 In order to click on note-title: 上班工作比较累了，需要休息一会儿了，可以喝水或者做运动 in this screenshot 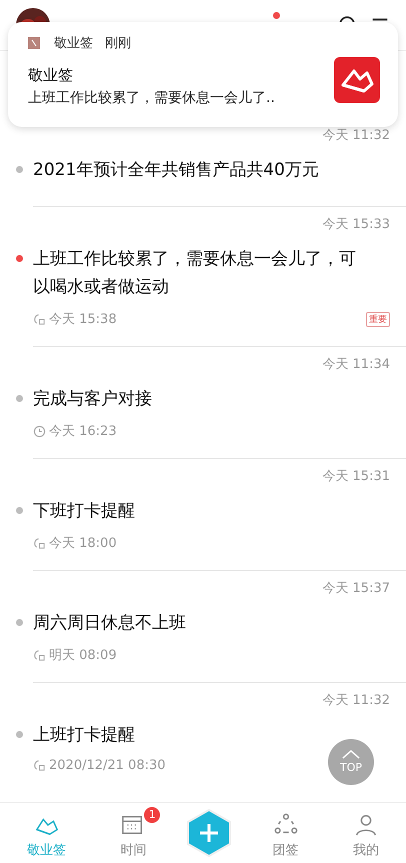, I will do `click(211, 273)`.